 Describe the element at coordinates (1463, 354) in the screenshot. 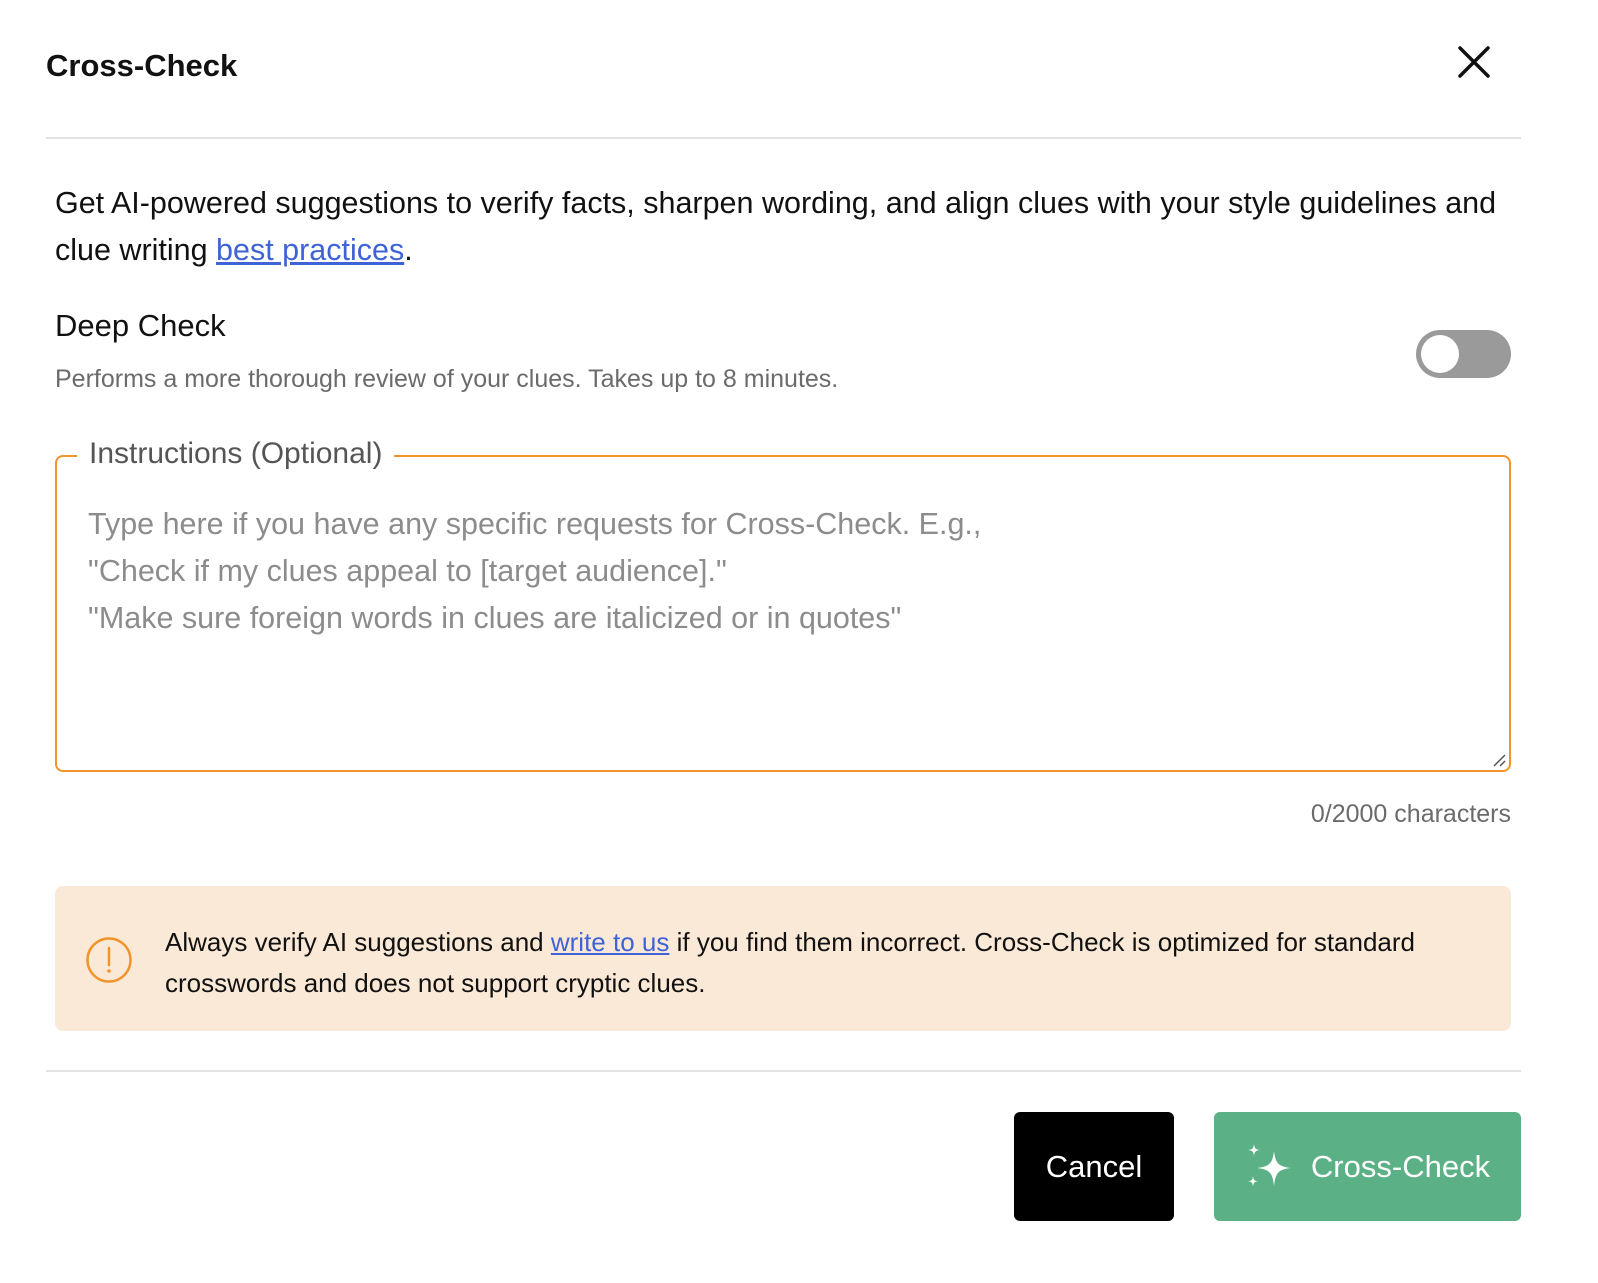

I see `deep-check-toggle` at that location.